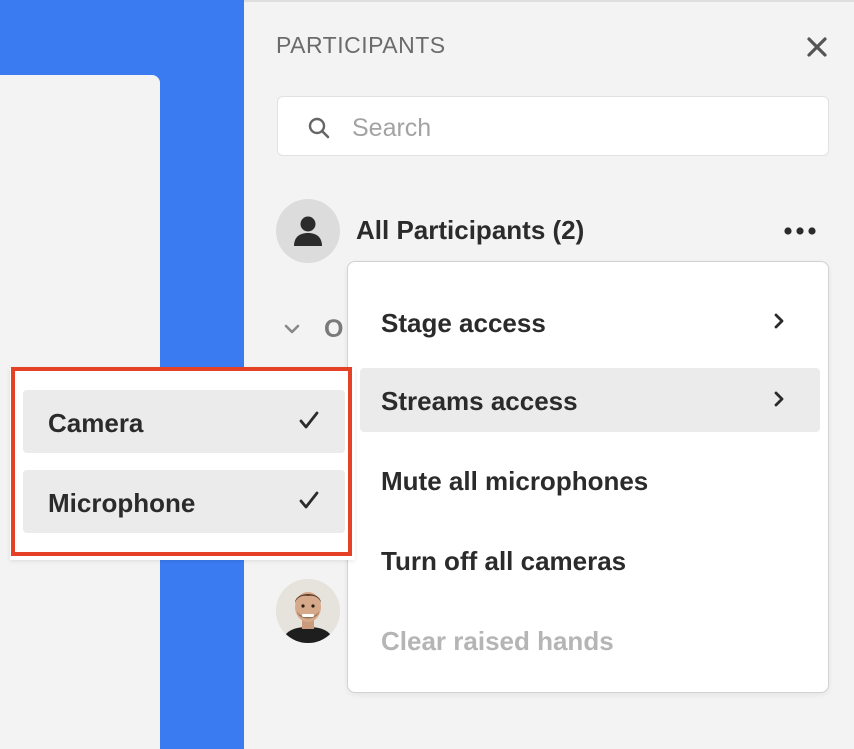 The width and height of the screenshot is (854, 749). What do you see at coordinates (96, 423) in the screenshot?
I see `submenu-item-label: Camera` at bounding box center [96, 423].